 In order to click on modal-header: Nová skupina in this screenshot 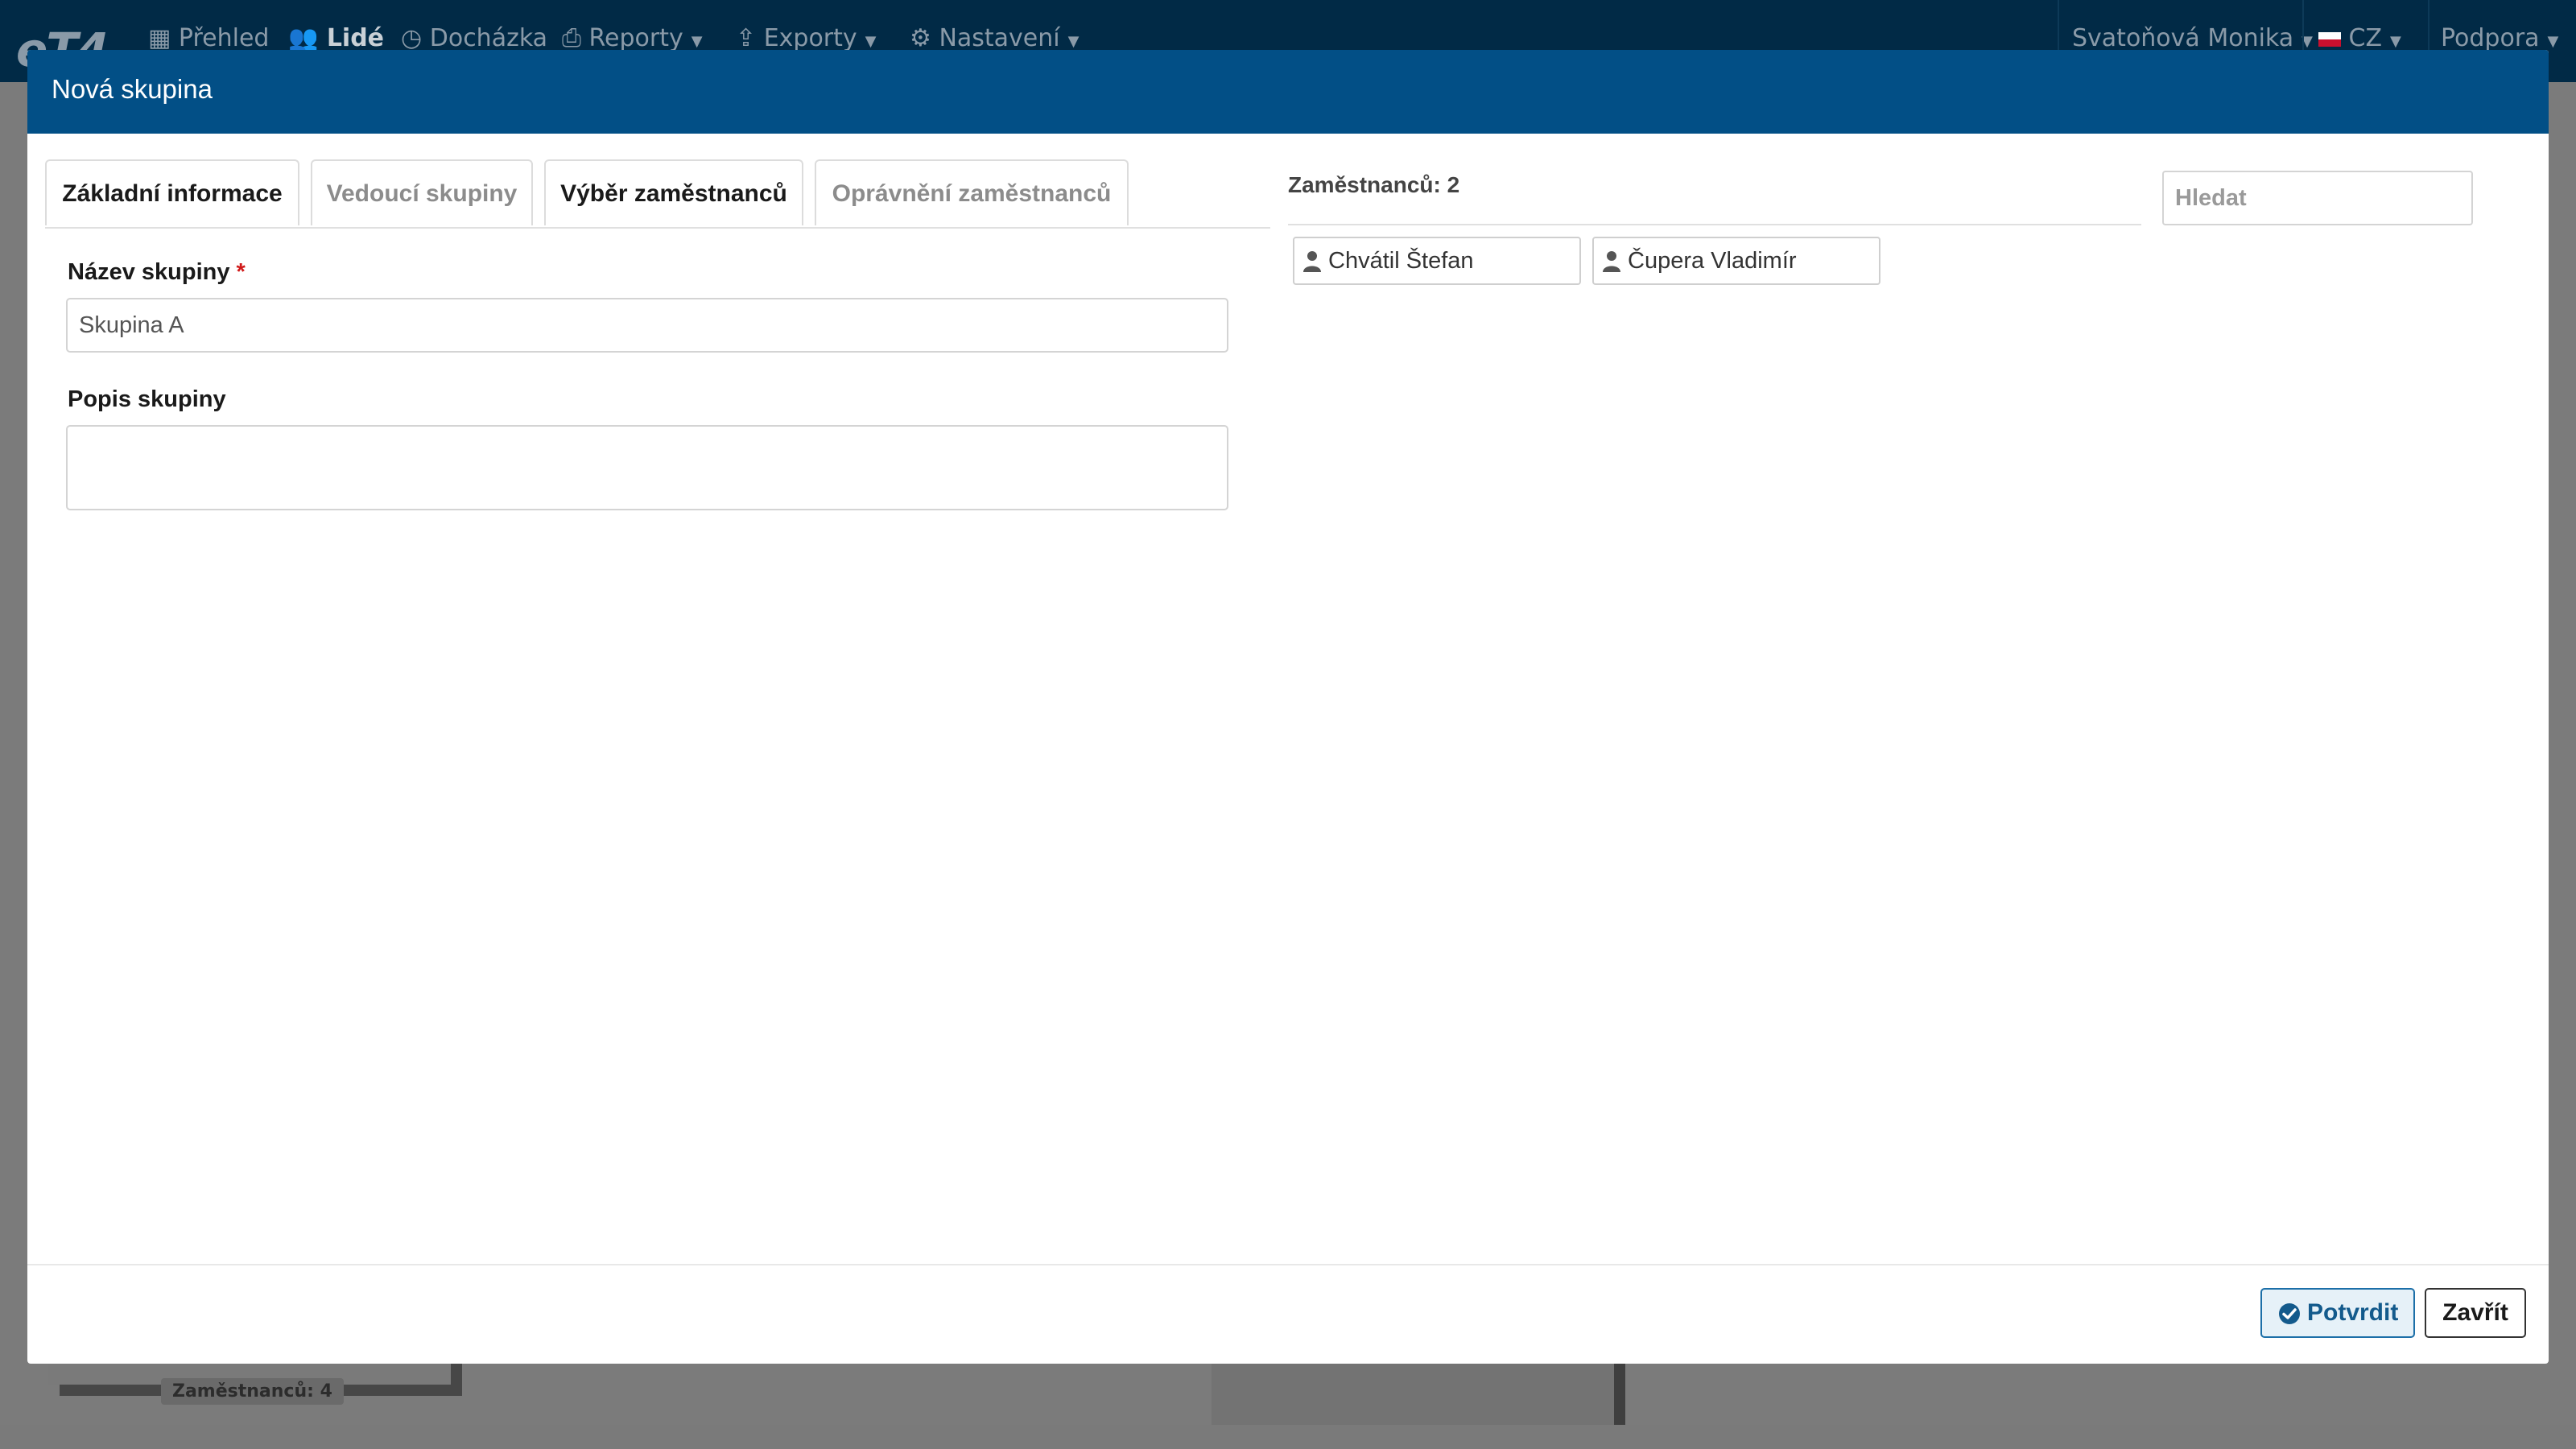, I will do `click(1288, 92)`.